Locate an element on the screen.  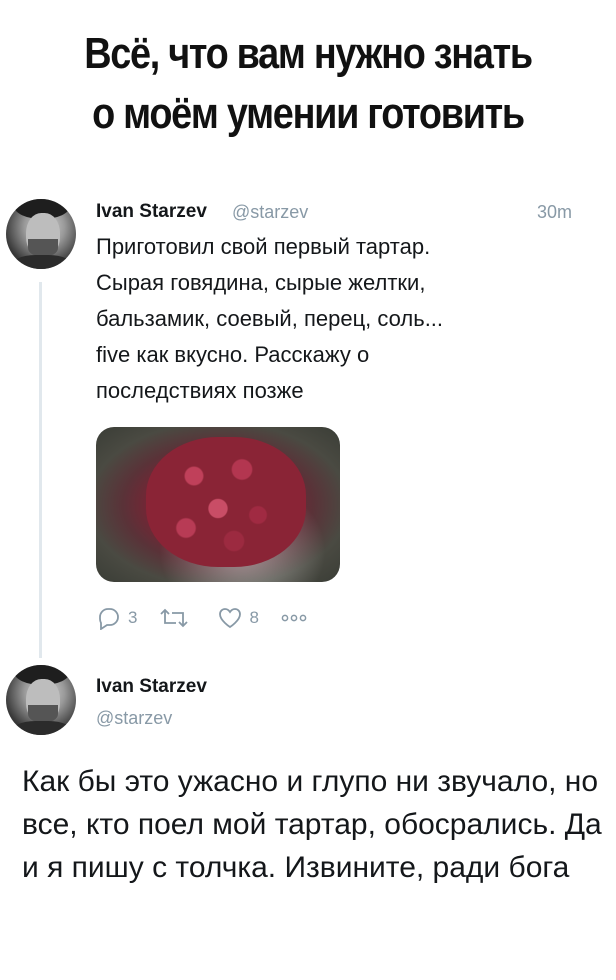
more-action is located at coordinates (294, 618).